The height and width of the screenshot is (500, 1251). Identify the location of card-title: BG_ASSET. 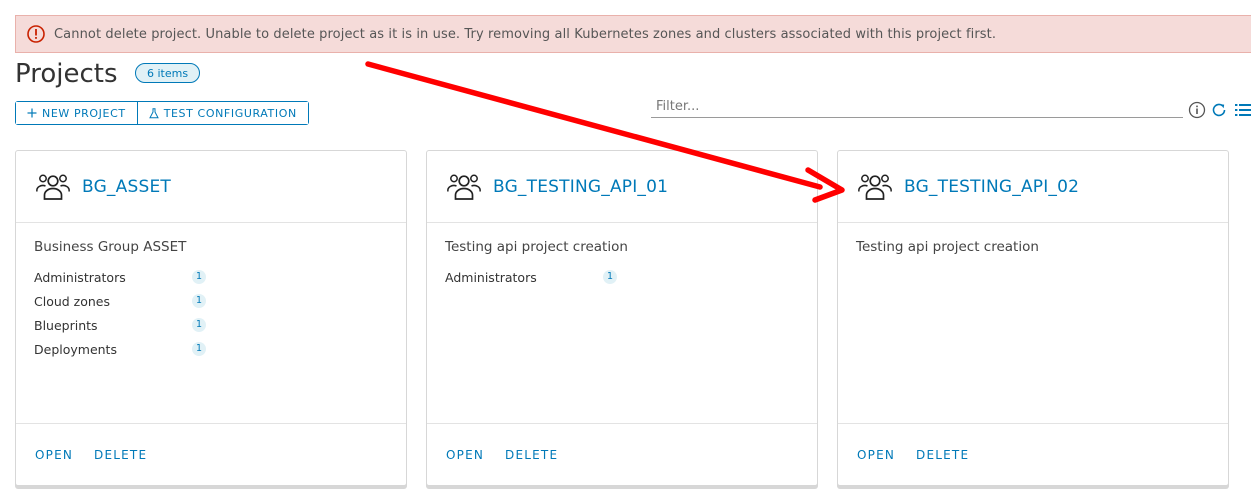
(126, 187).